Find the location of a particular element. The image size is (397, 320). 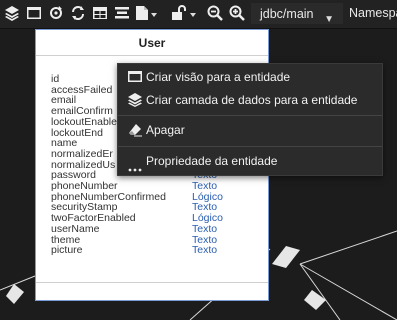

sync-icon is located at coordinates (78, 13).